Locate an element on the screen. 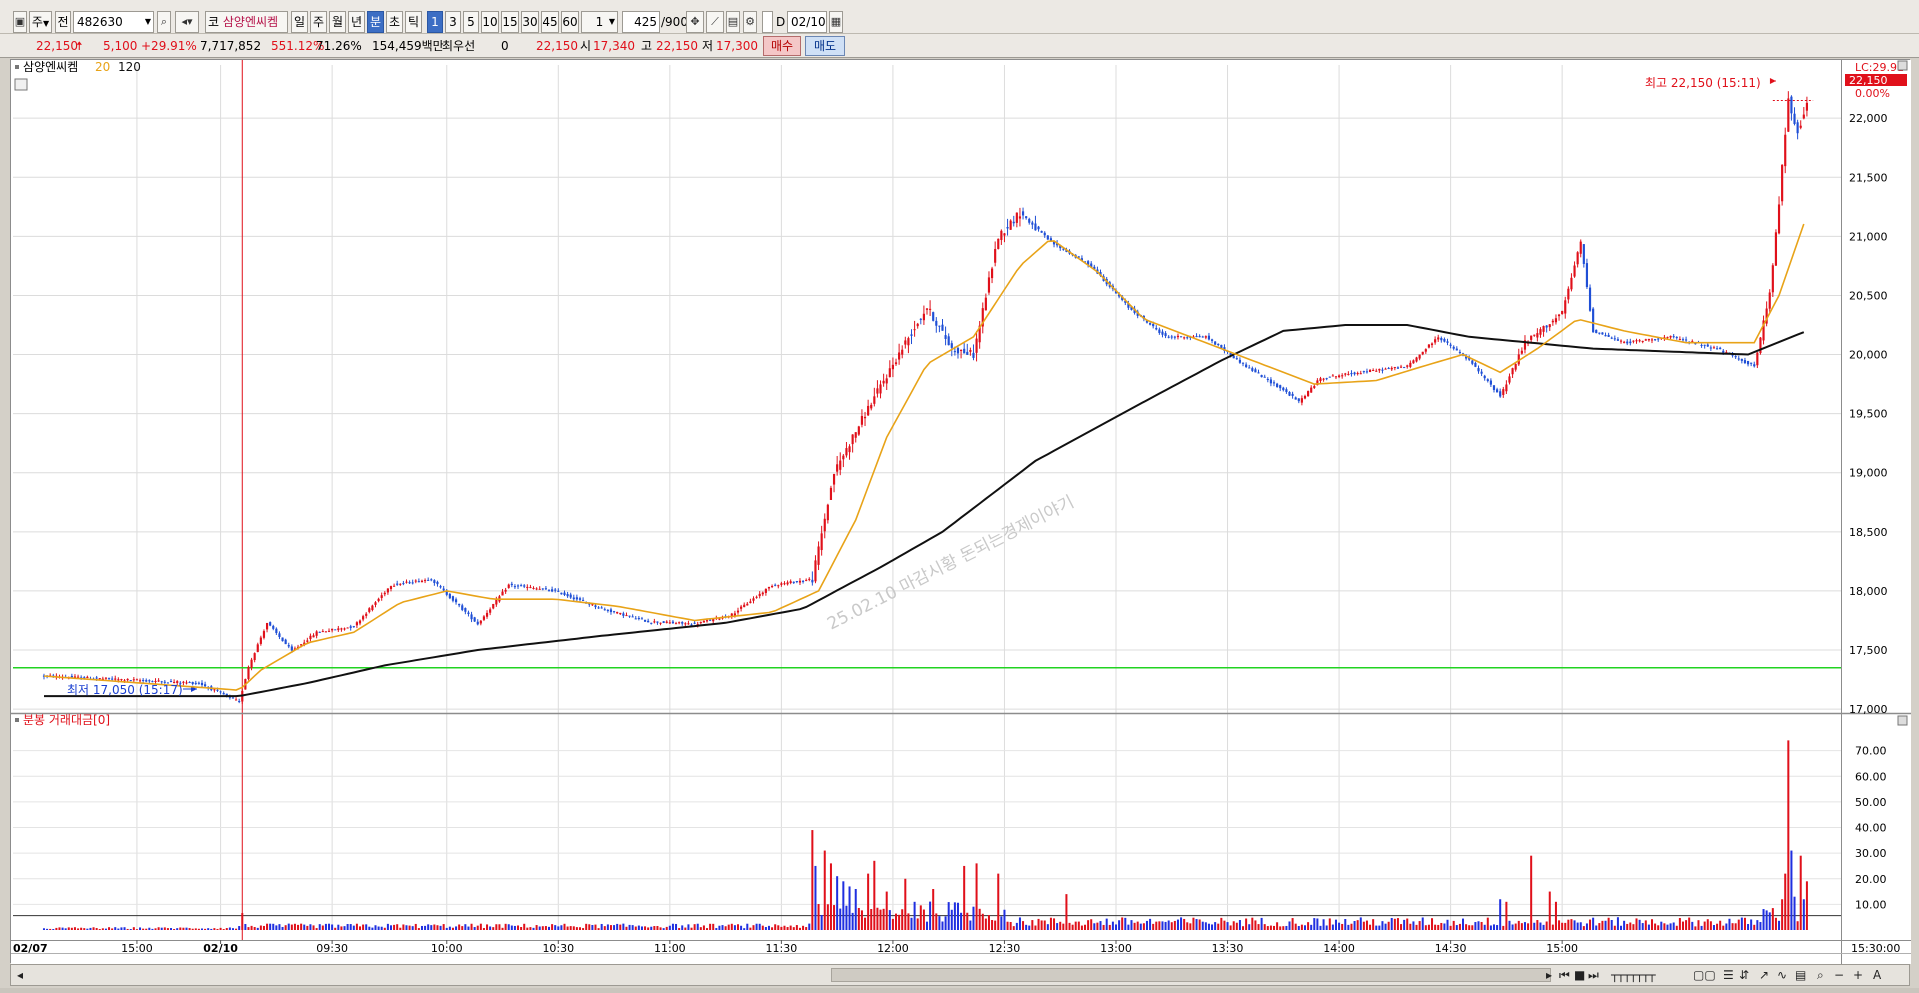  scope-button: 전 is located at coordinates (63, 22).